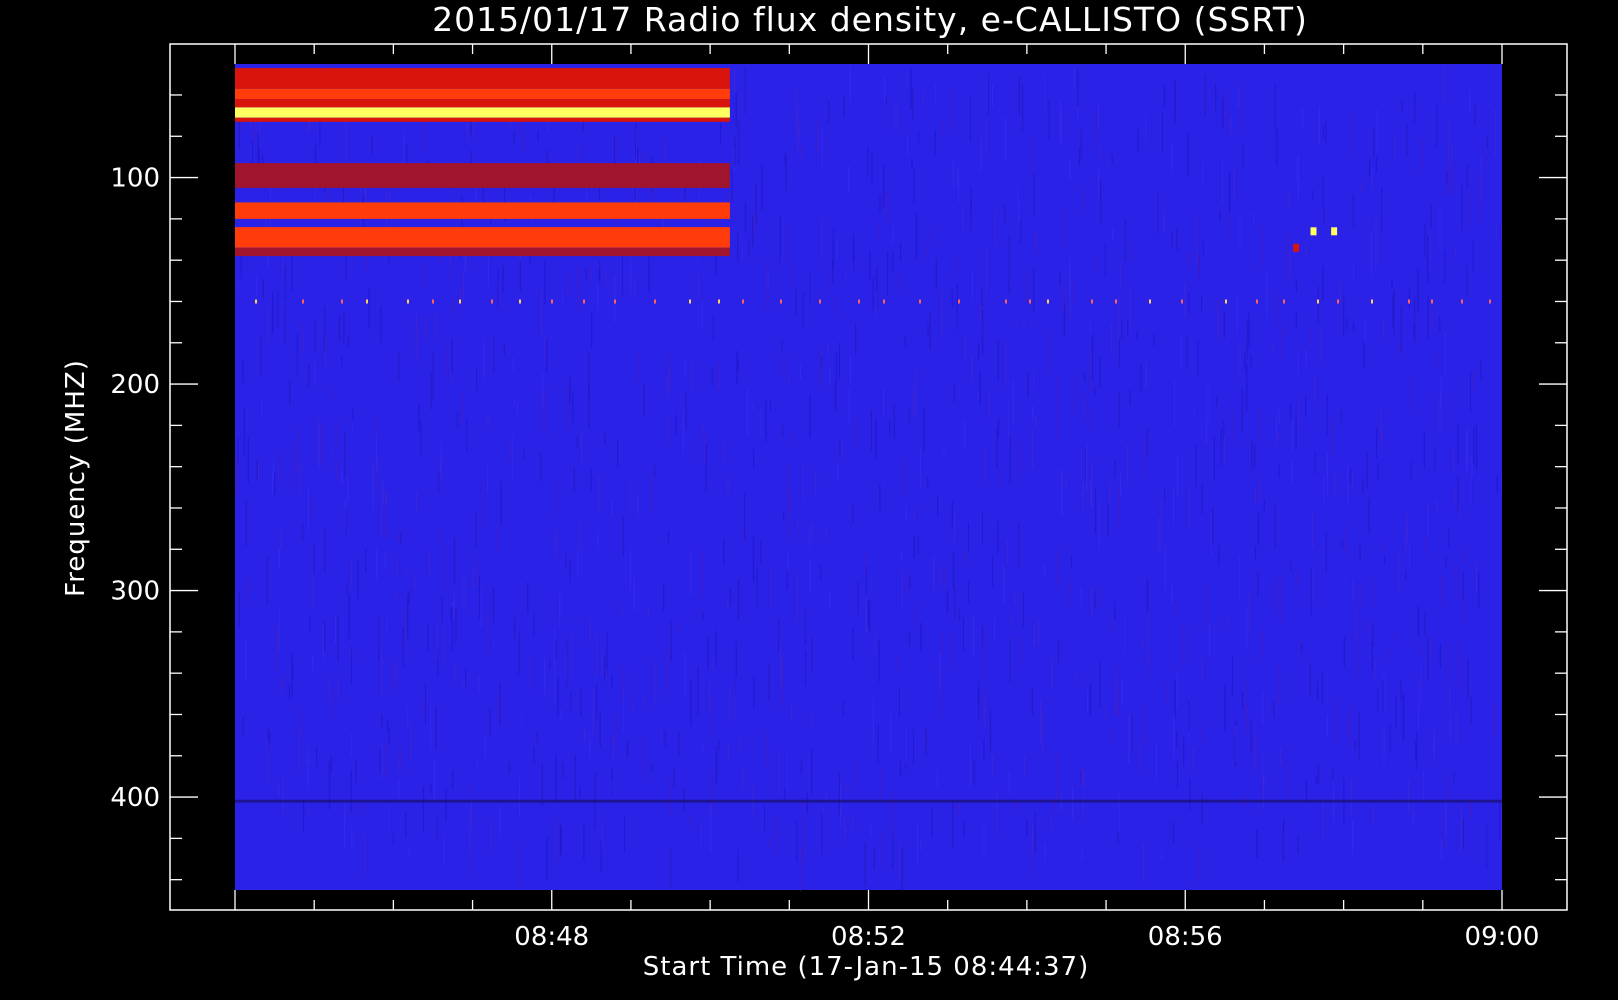 This screenshot has width=1618, height=1000. What do you see at coordinates (1284, 301) in the screenshot?
I see `interference-dot` at bounding box center [1284, 301].